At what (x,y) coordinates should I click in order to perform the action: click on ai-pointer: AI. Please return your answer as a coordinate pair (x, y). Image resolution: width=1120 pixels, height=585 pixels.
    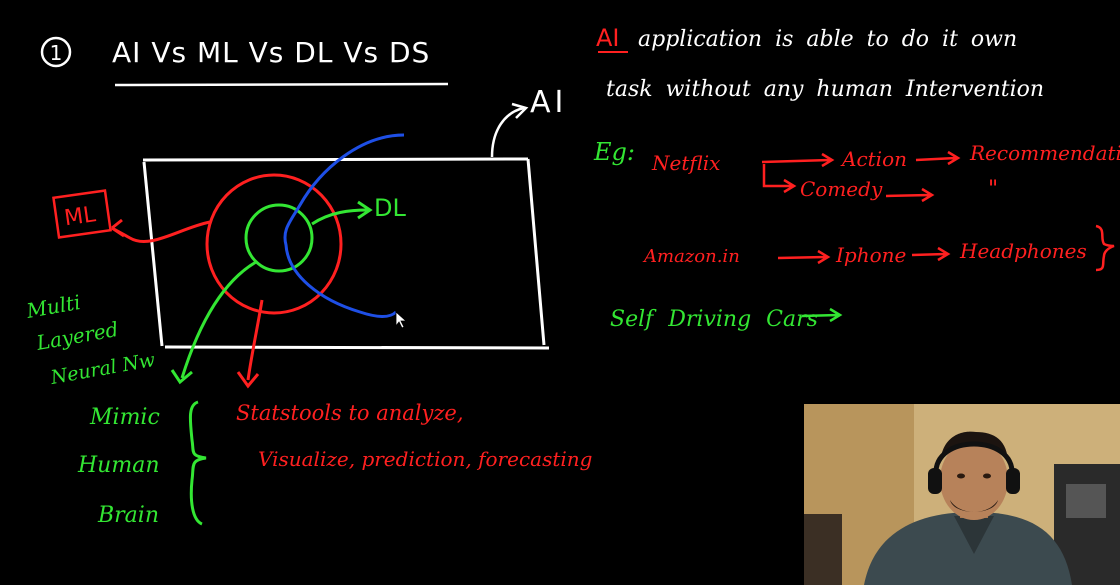
    Looking at the image, I should click on (528, 121).